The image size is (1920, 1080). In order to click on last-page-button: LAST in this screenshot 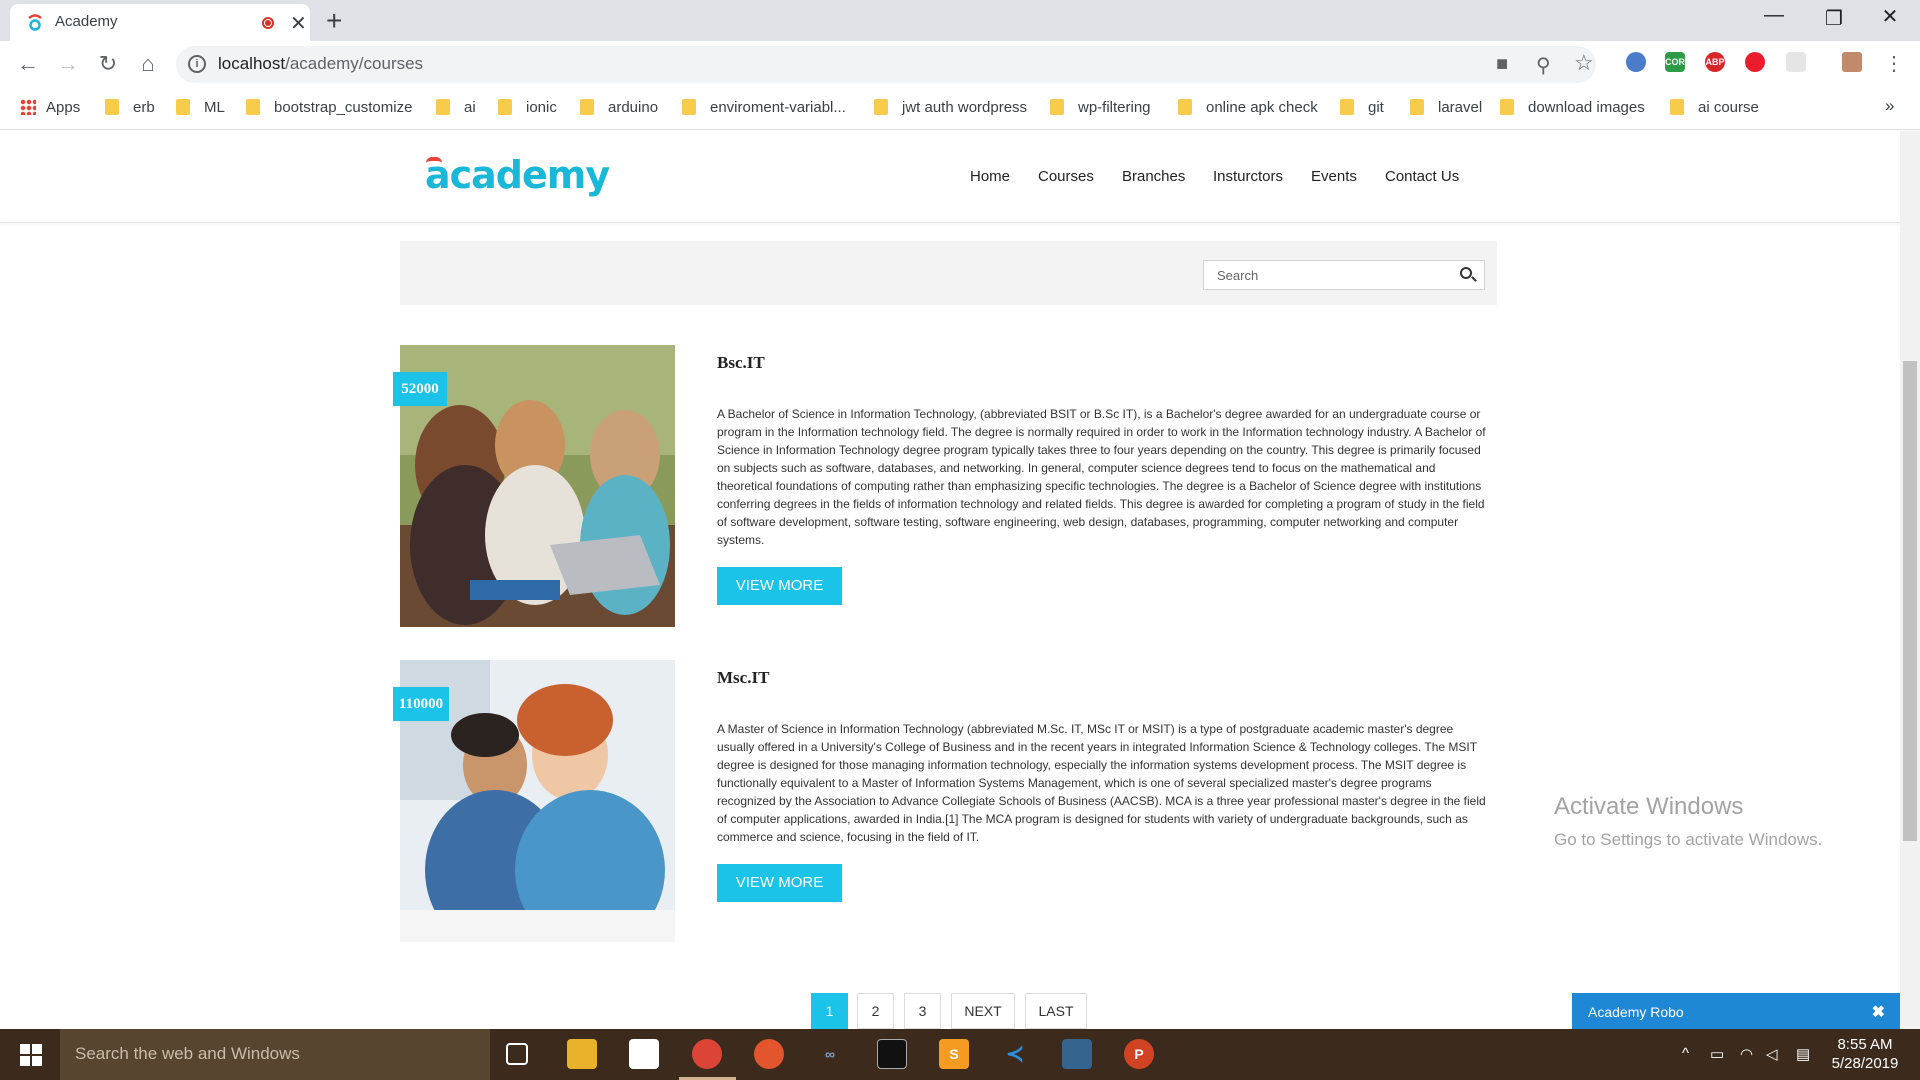, I will do `click(1056, 1011)`.